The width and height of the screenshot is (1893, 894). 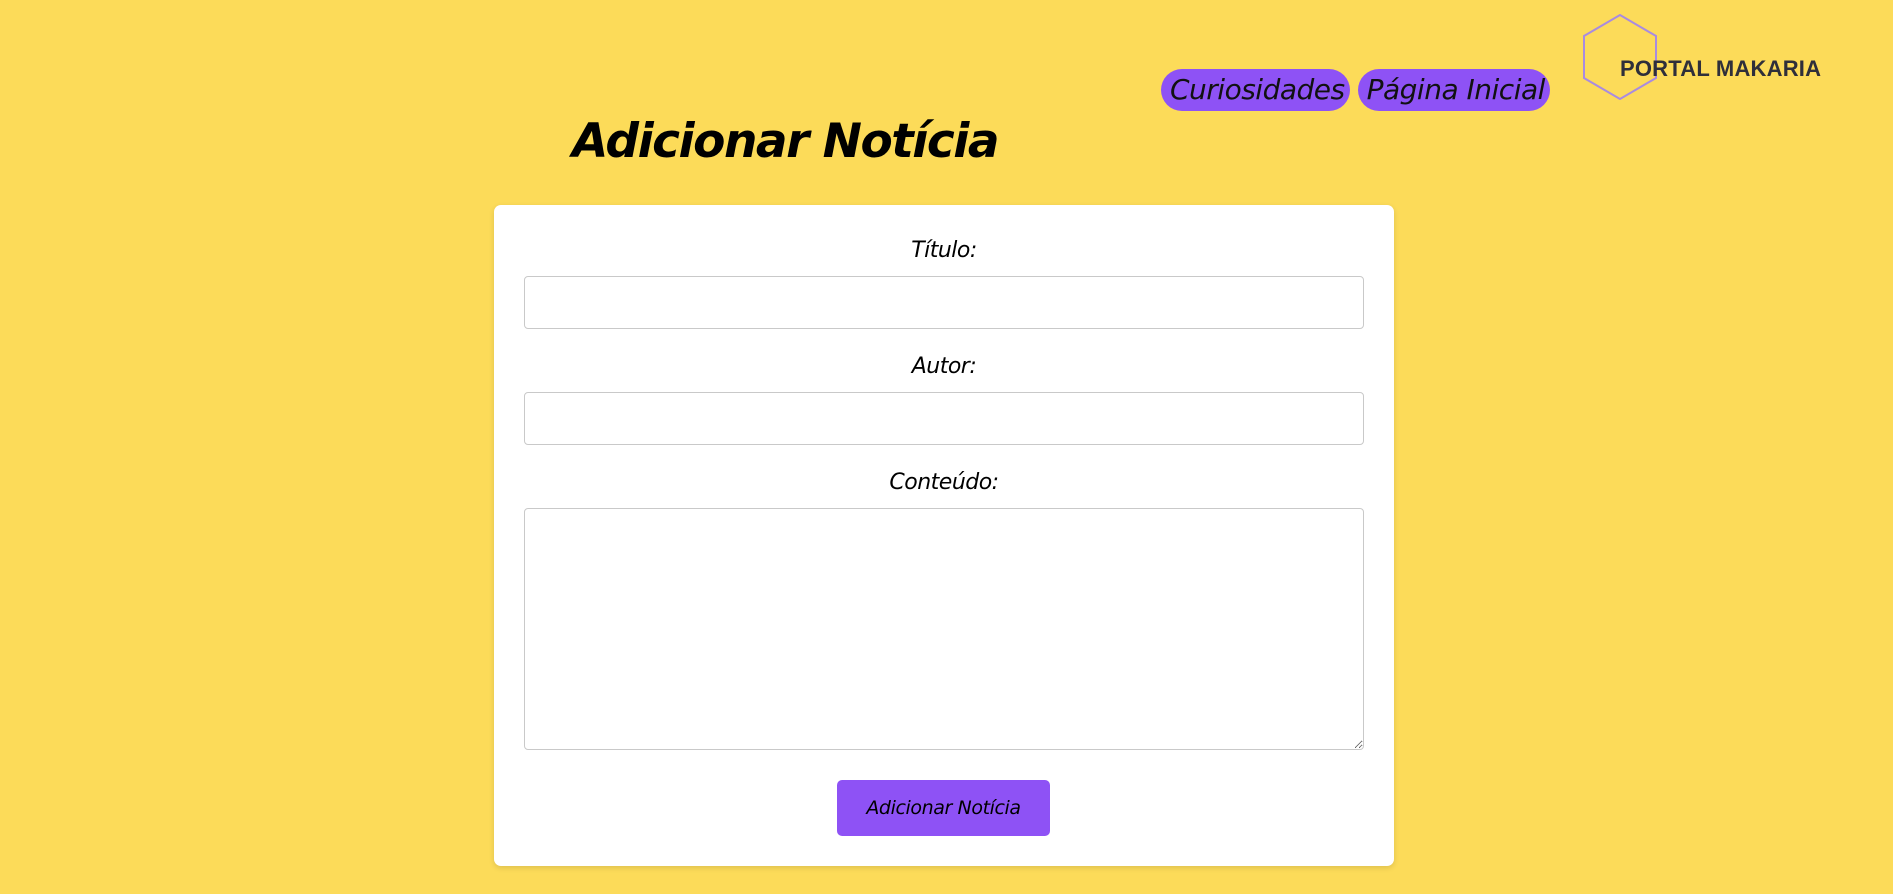 I want to click on nav-link-curiosidades: Curiosidades, so click(x=1255, y=90).